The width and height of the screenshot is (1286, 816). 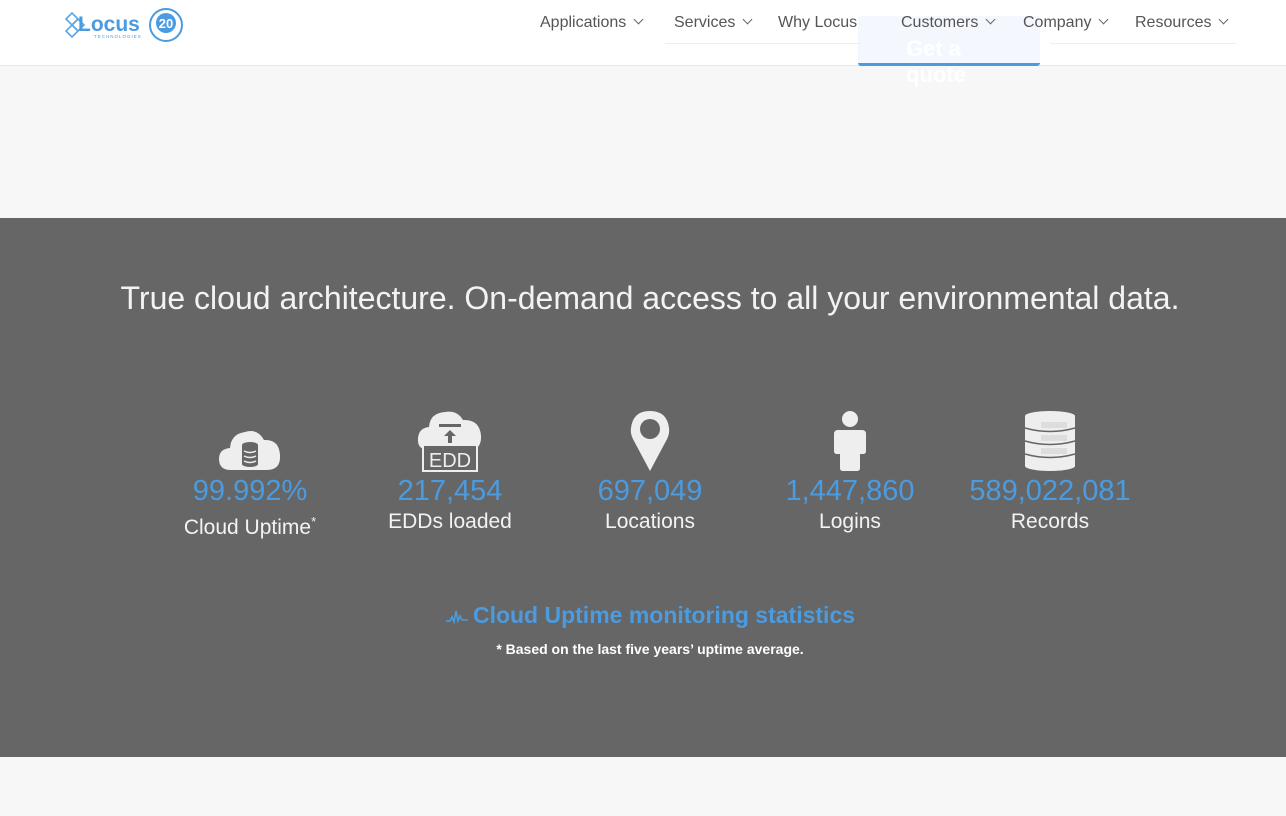 I want to click on stat-locations: 697,049 Locations, so click(x=650, y=471).